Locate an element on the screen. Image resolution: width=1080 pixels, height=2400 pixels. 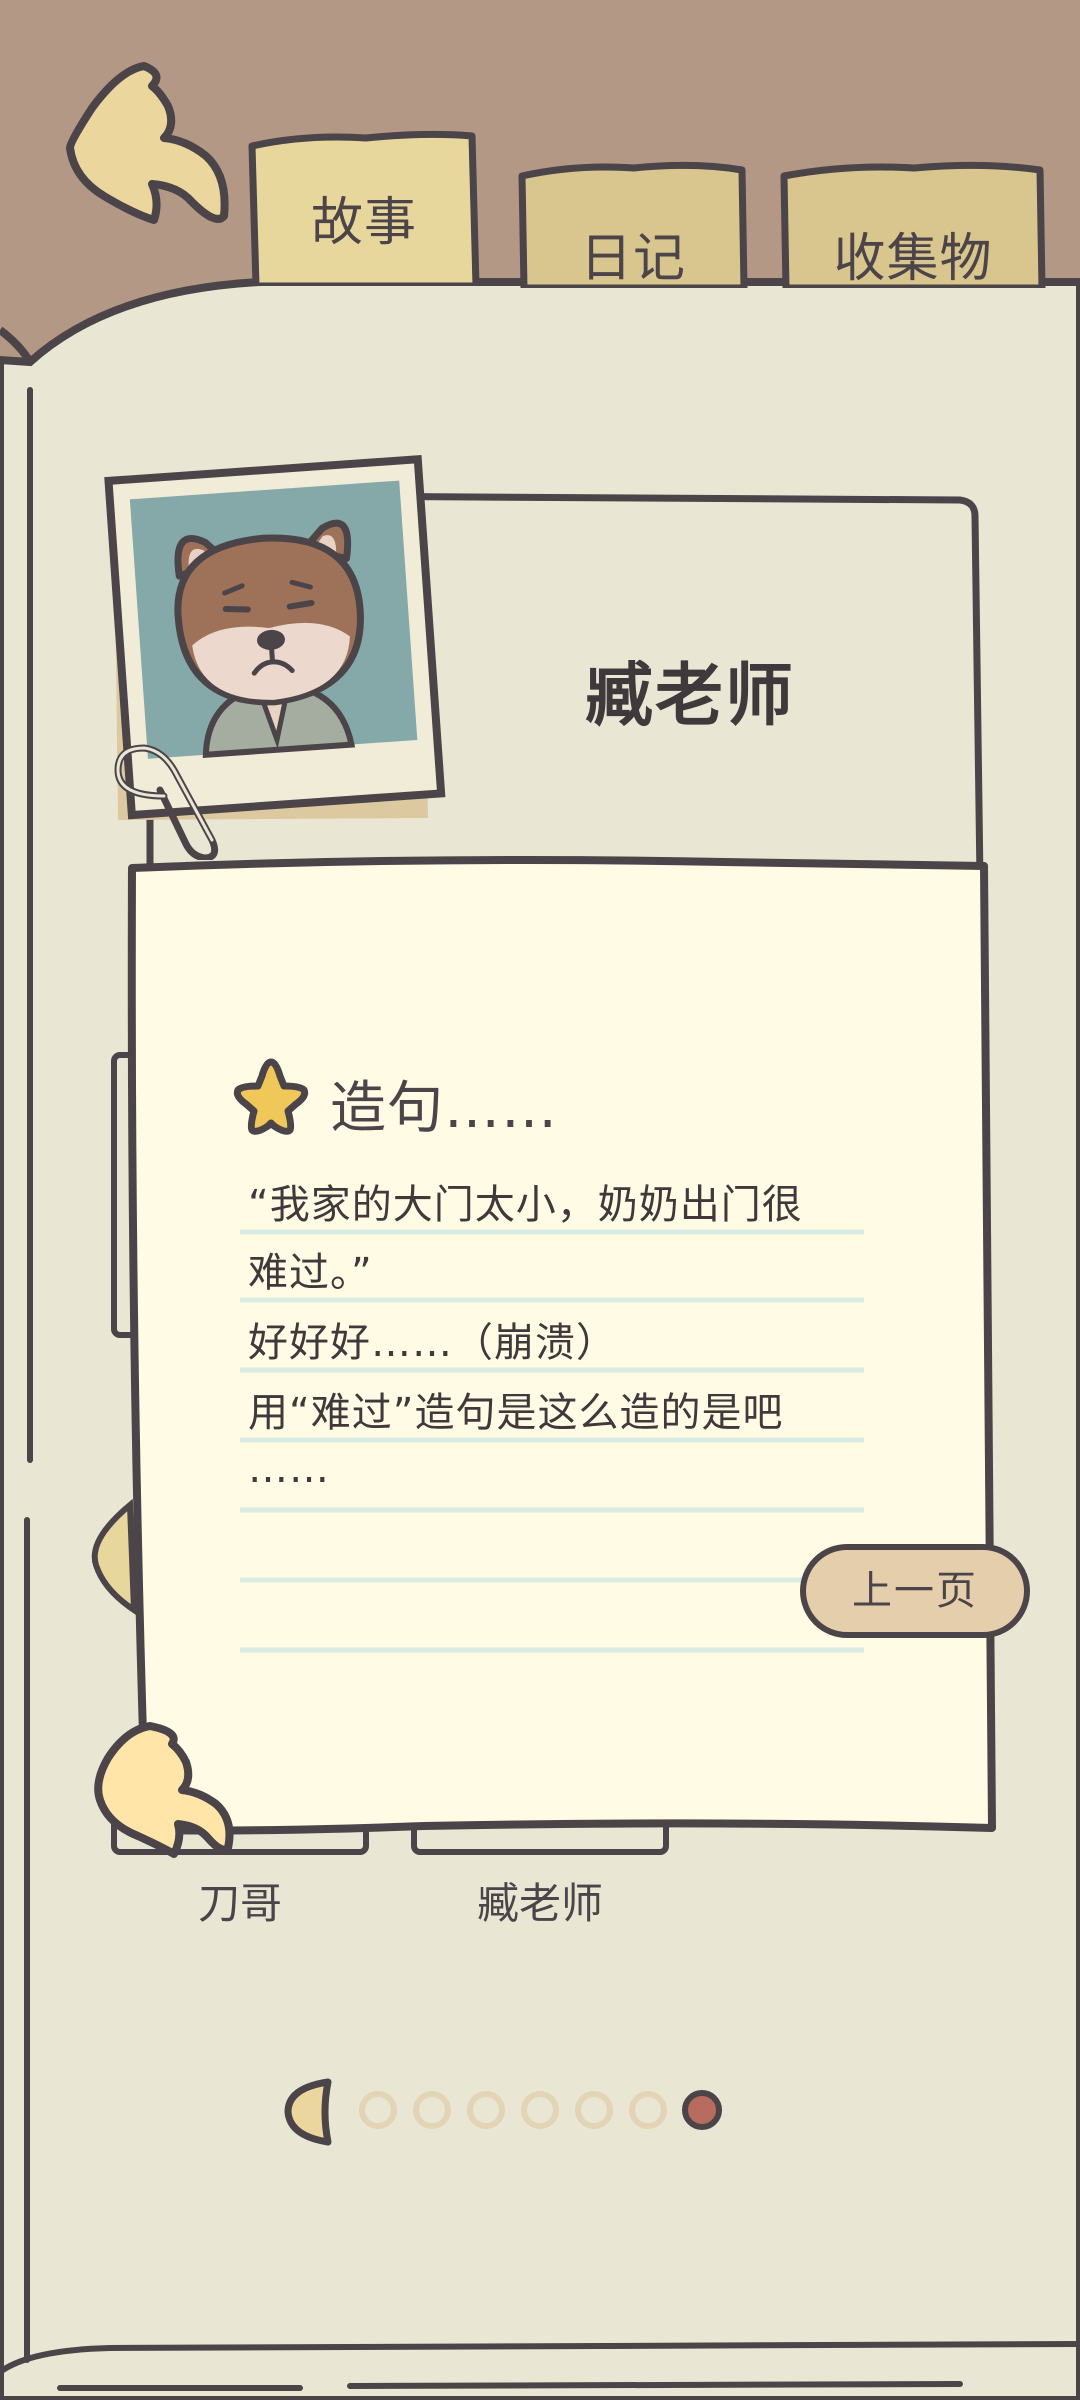
page-dot-active is located at coordinates (702, 2110).